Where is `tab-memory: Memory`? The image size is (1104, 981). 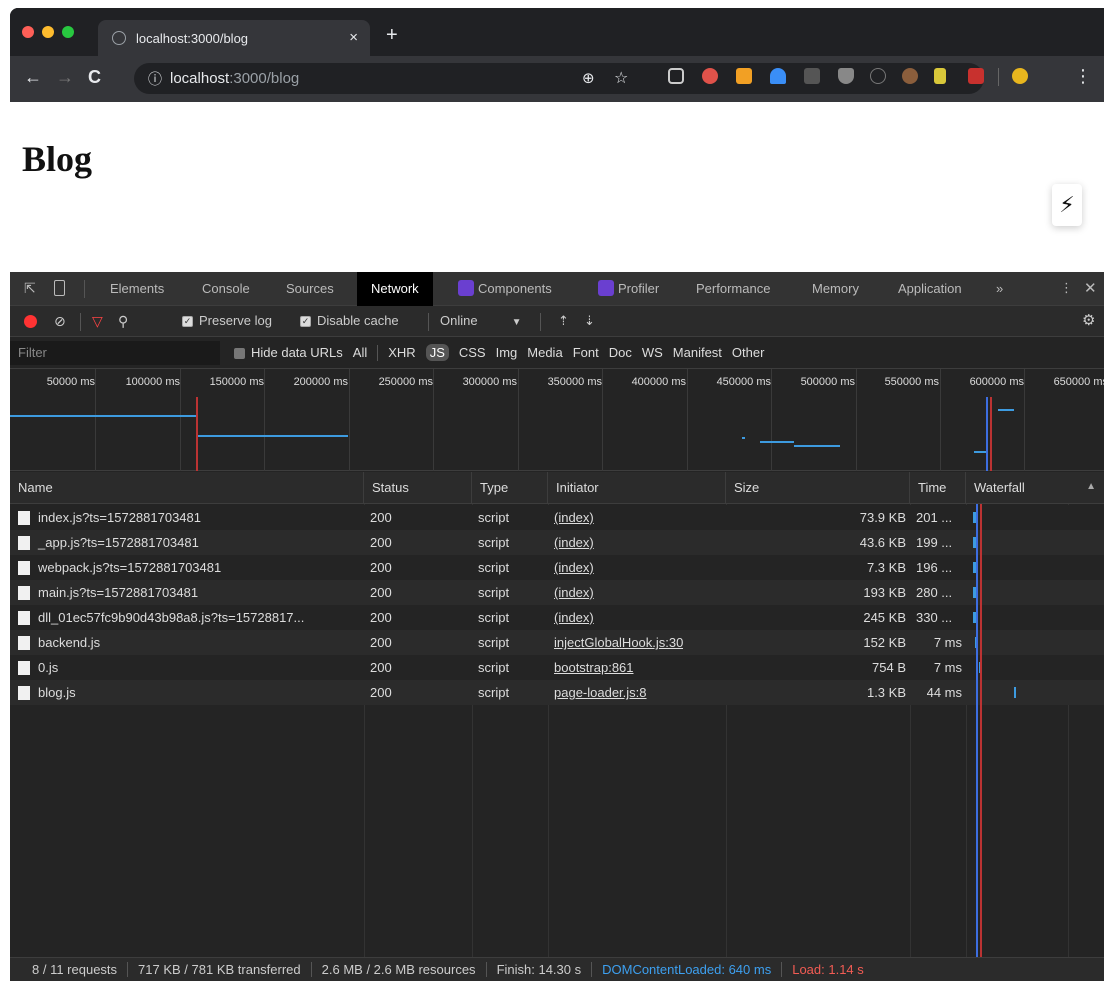 tab-memory: Memory is located at coordinates (835, 289).